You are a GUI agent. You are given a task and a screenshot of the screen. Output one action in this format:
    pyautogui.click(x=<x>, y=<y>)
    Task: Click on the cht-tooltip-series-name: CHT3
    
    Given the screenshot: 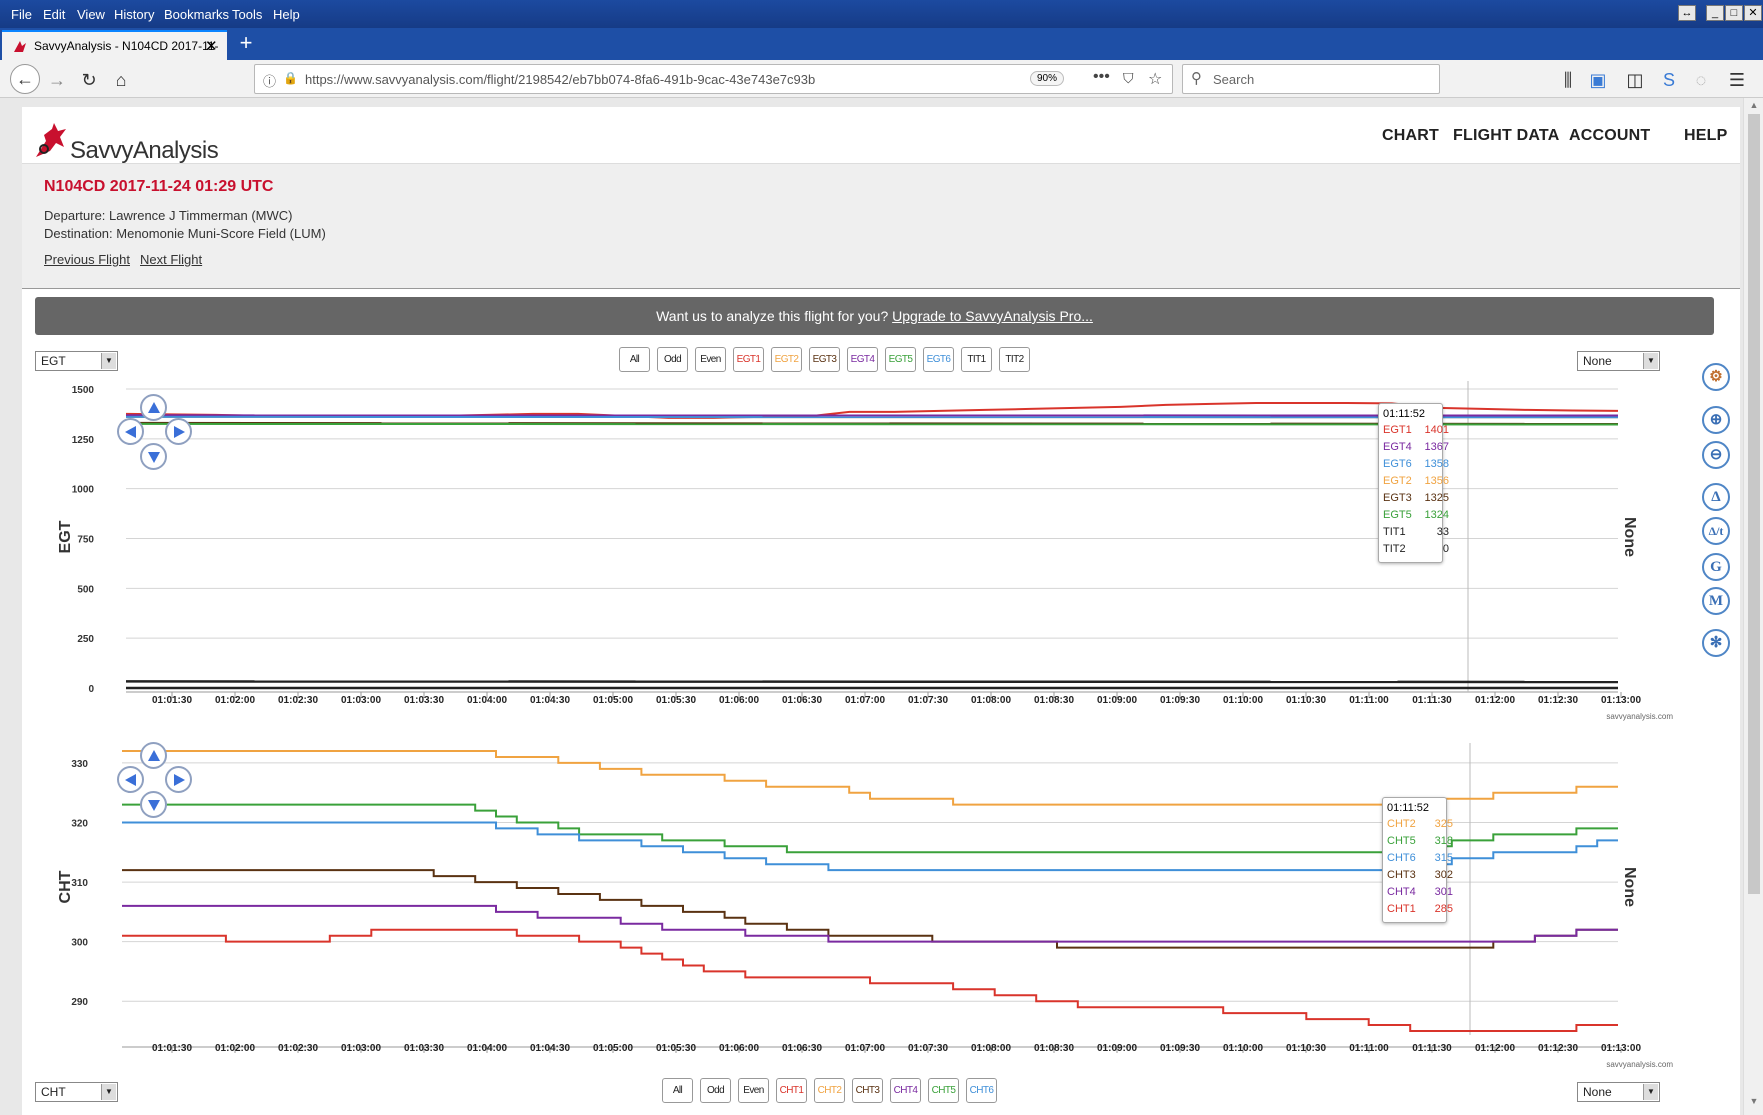 What is the action you would take?
    pyautogui.click(x=1401, y=875)
    